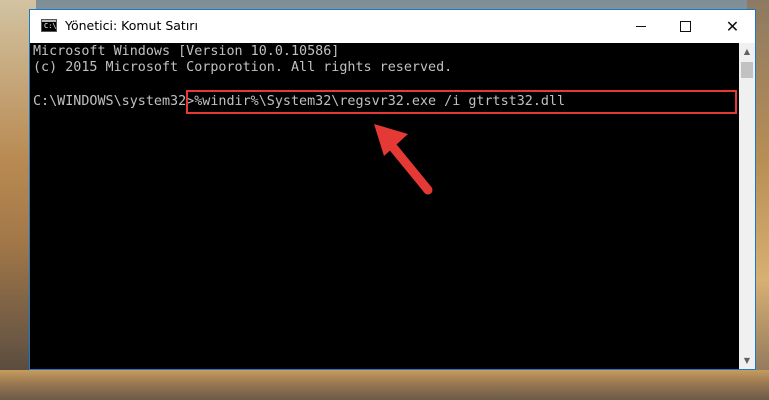 Image resolution: width=769 pixels, height=400 pixels. I want to click on cmd-icon-text: C:\, so click(50, 26).